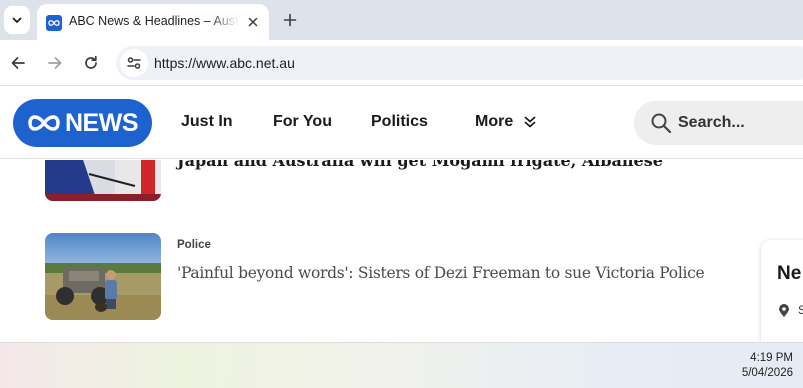  What do you see at coordinates (401, 365) in the screenshot?
I see `taskbar: 4:19 PM 5/04/2026` at bounding box center [401, 365].